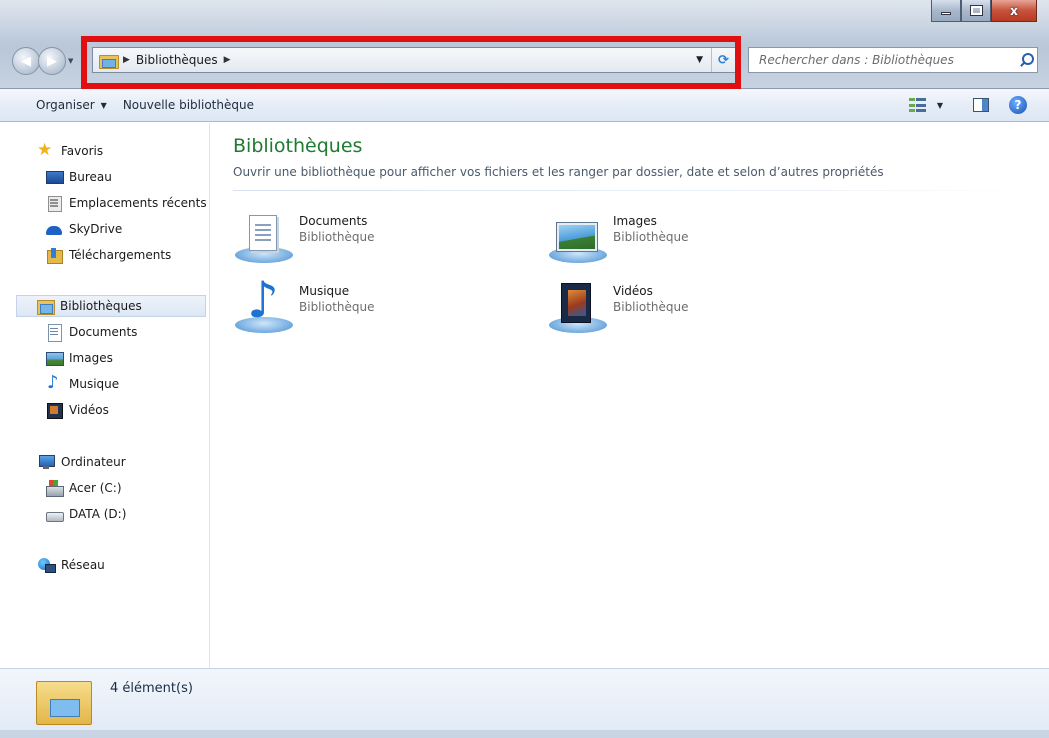 The image size is (1049, 738). Describe the element at coordinates (55, 358) in the screenshot. I see `pictures-icon` at that location.